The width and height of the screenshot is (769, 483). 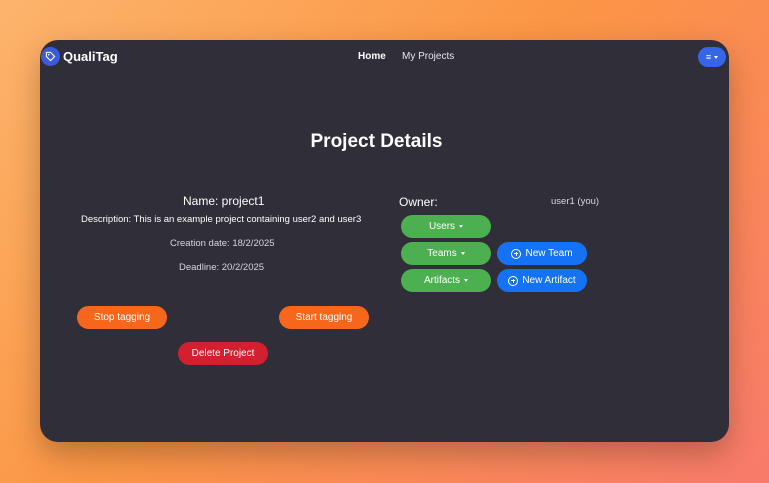 I want to click on new-team-button: New Team, so click(x=542, y=253).